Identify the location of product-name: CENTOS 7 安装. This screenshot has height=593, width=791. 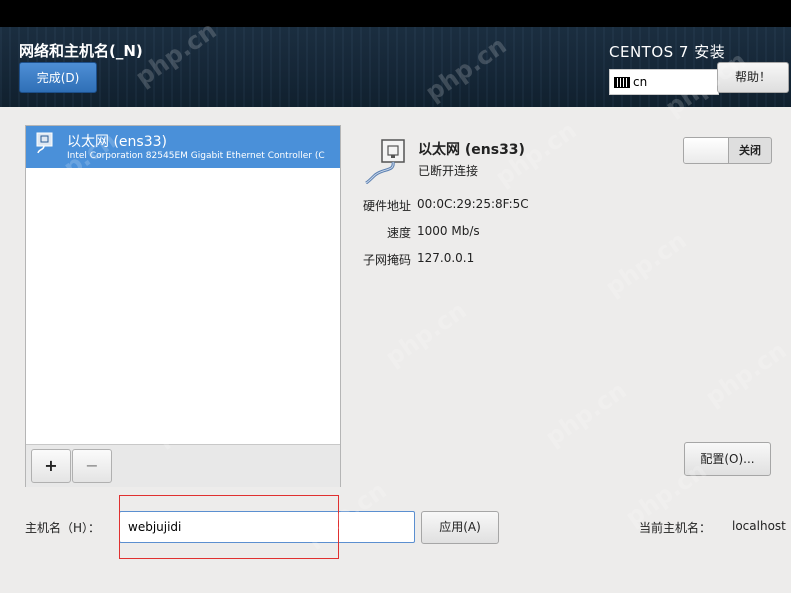
(667, 52).